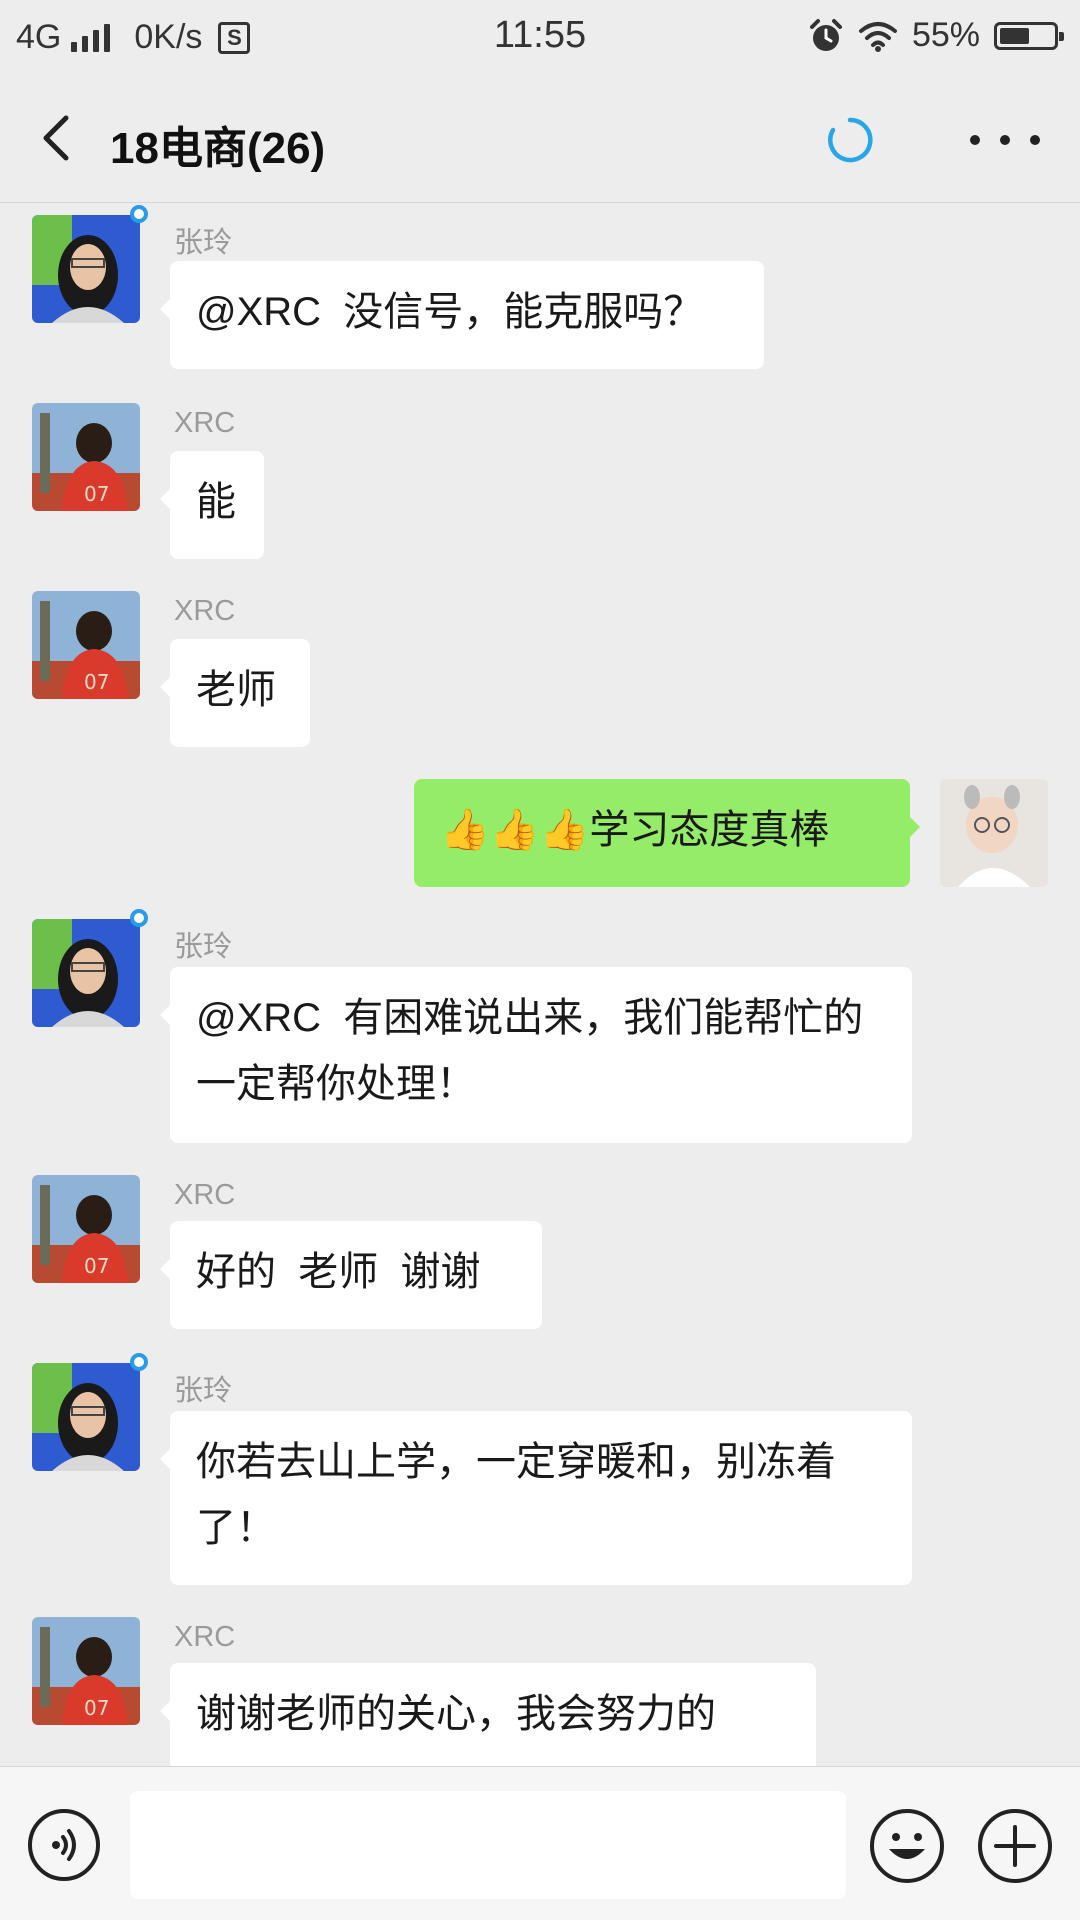  What do you see at coordinates (462, 315) in the screenshot?
I see `message-bubble: @XRC 没信号，能克服吗？` at bounding box center [462, 315].